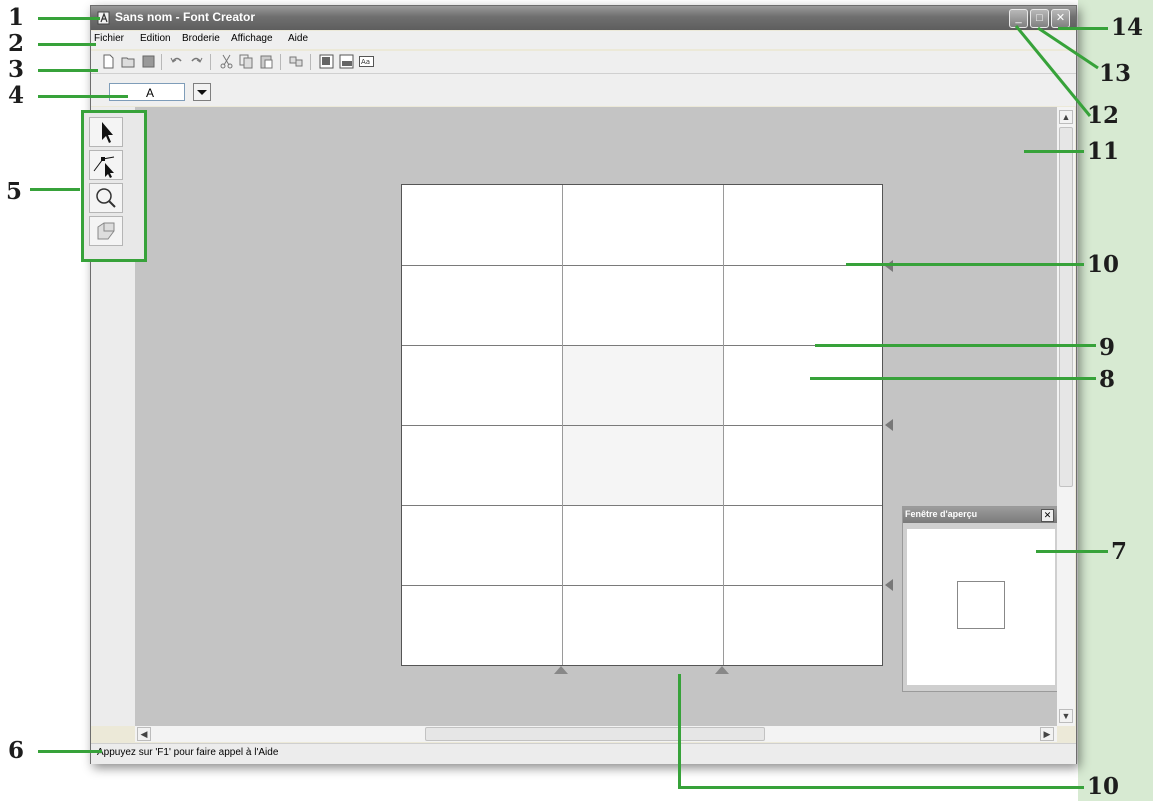 The width and height of the screenshot is (1153, 801). What do you see at coordinates (1047, 734) in the screenshot?
I see `scroll-right-button: ▶` at bounding box center [1047, 734].